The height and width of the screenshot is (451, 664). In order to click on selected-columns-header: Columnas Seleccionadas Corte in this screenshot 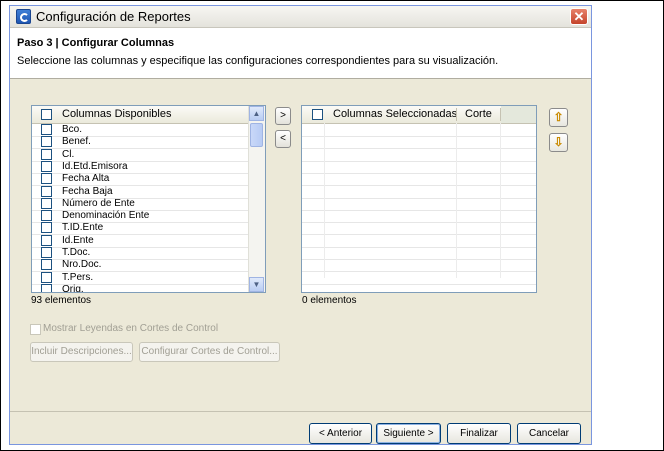, I will do `click(419, 115)`.